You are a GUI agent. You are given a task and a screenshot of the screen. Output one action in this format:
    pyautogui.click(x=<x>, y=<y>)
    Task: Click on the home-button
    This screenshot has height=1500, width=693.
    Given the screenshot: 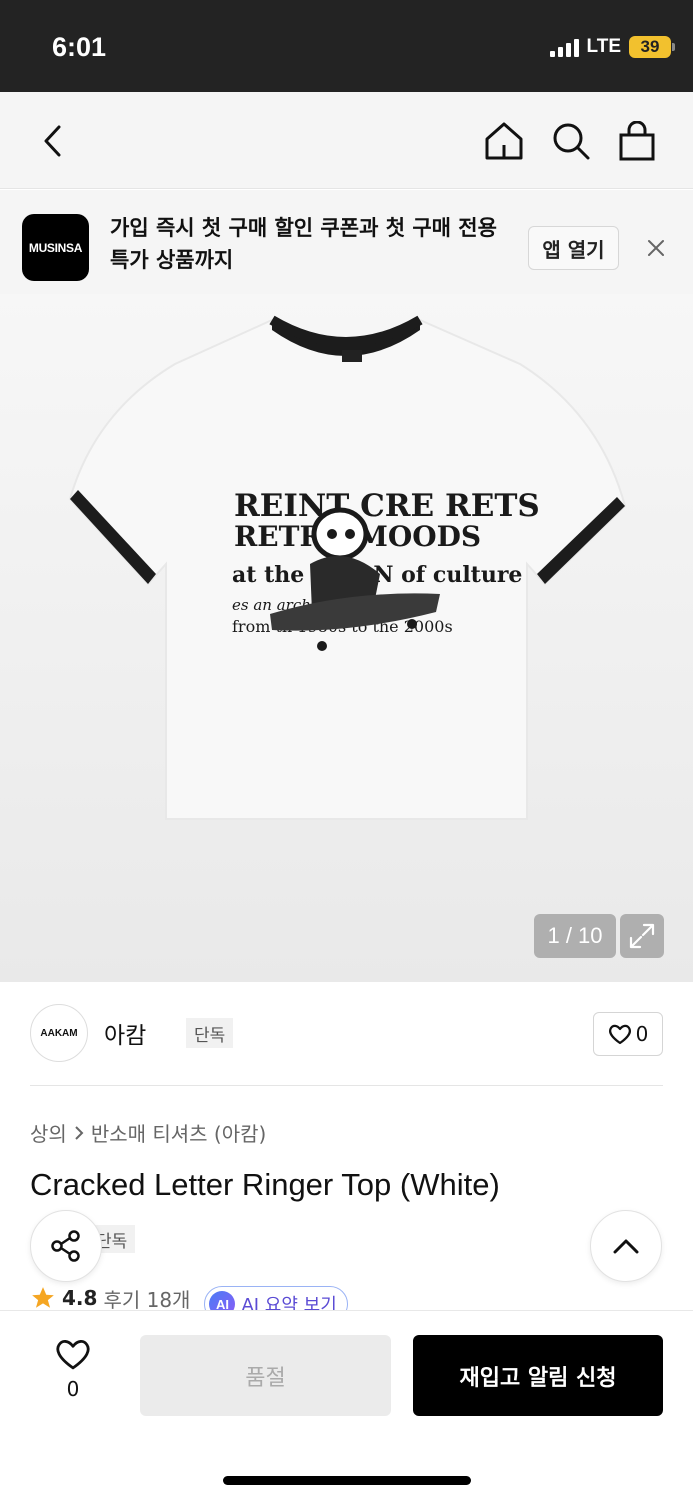 What is the action you would take?
    pyautogui.click(x=504, y=141)
    